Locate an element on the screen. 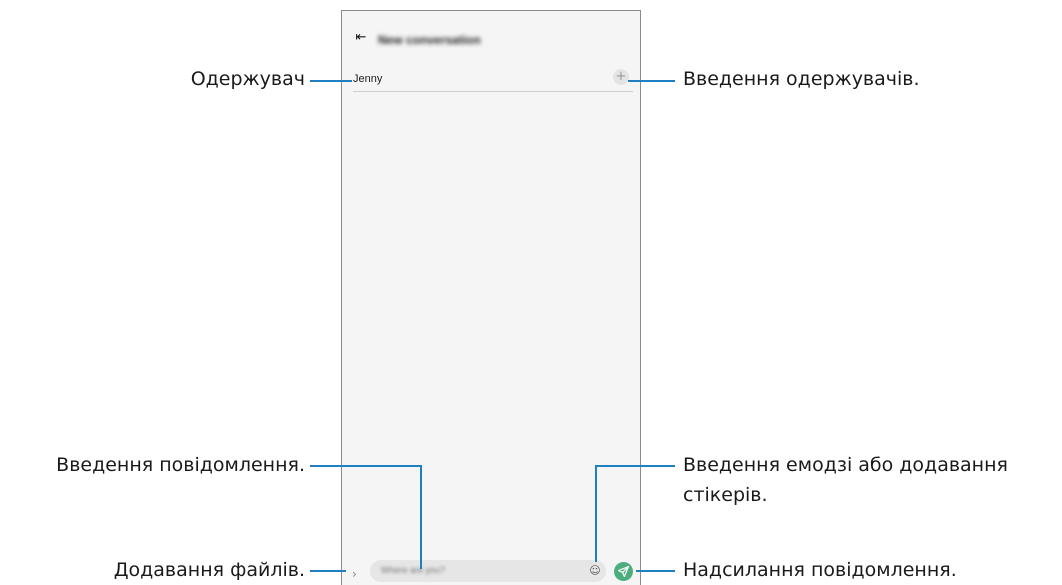  smiley-icon: ☺ is located at coordinates (595, 571).